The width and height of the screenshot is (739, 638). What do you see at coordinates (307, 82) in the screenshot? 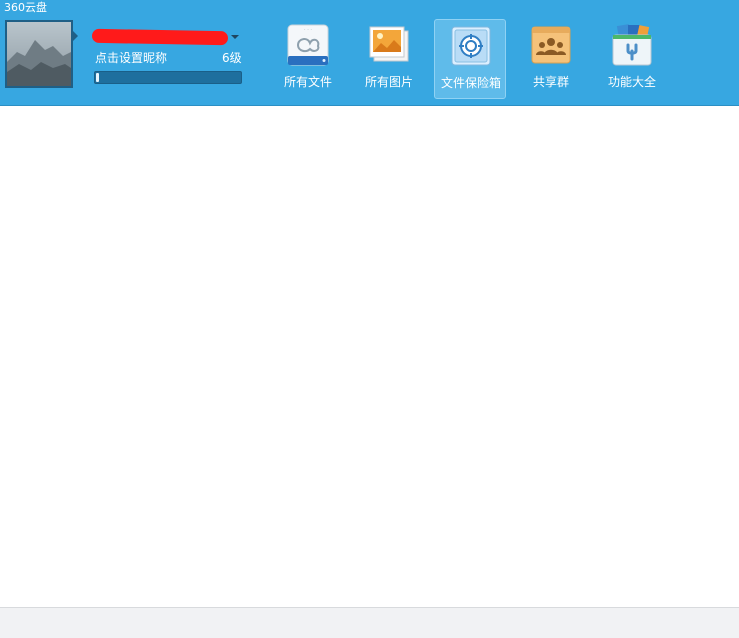
I see `tab-label: 所有文件` at bounding box center [307, 82].